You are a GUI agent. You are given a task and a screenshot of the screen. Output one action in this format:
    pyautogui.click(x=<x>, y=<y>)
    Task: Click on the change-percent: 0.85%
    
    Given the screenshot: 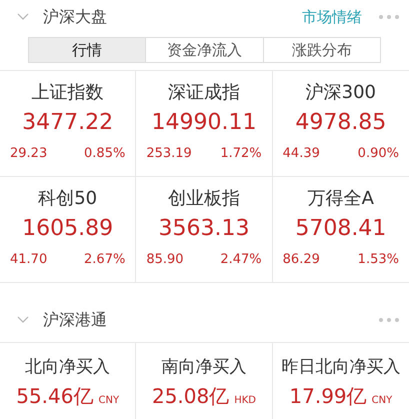 What is the action you would take?
    pyautogui.click(x=105, y=154)
    